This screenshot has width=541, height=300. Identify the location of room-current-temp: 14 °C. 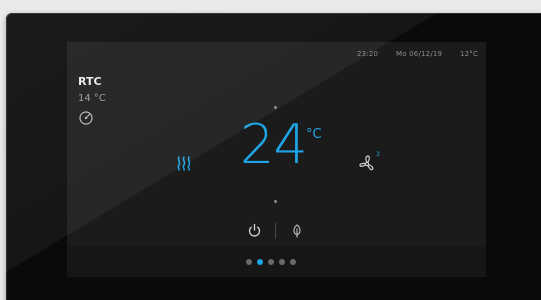
(92, 98).